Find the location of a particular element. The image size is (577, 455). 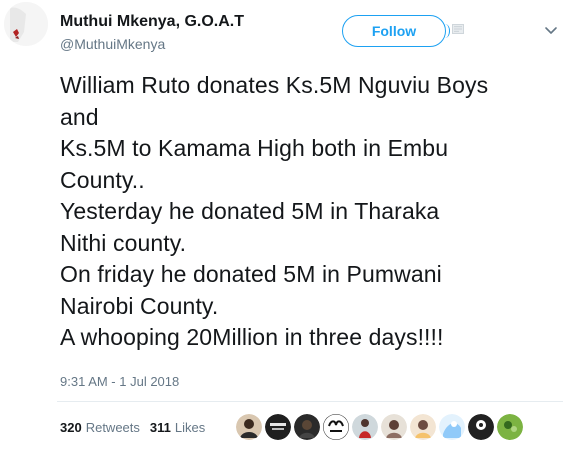

author-avatar is located at coordinates (26, 24).